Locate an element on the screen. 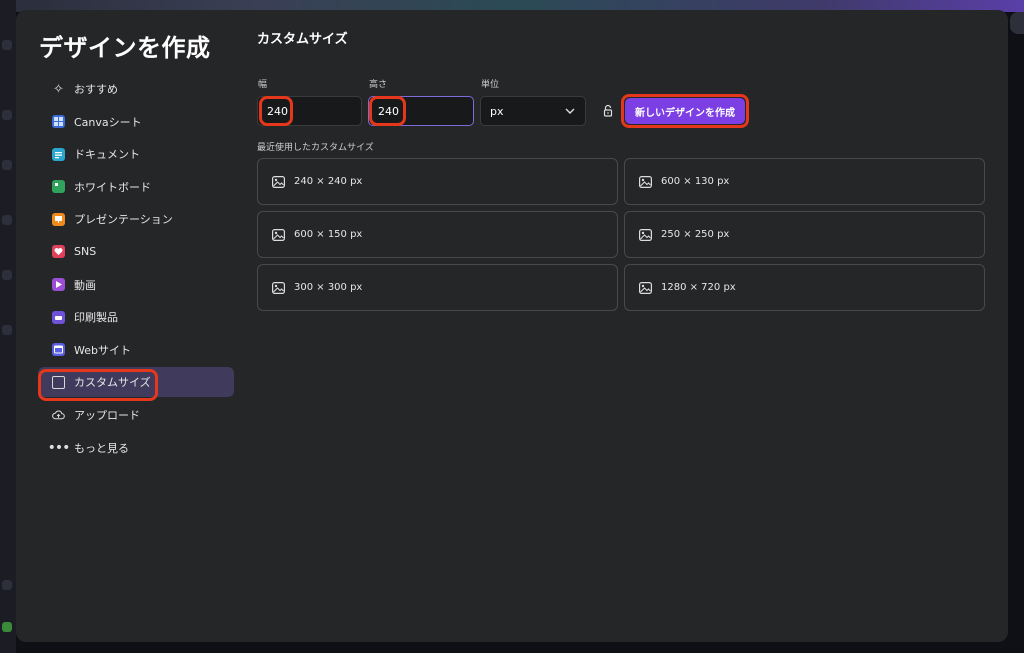 Image resolution: width=1024 pixels, height=653 pixels. more-dots-icon: ••• is located at coordinates (59, 447).